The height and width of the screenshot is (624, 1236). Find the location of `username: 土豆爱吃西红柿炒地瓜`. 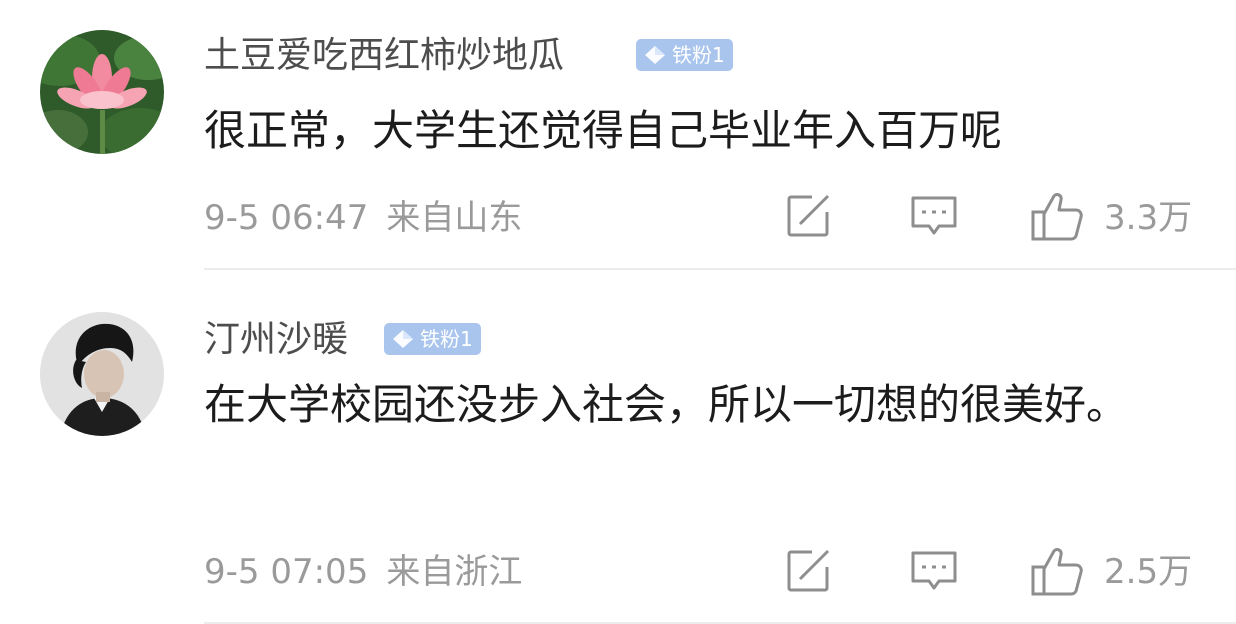

username: 土豆爱吃西红柿炒地瓜 is located at coordinates (384, 56).